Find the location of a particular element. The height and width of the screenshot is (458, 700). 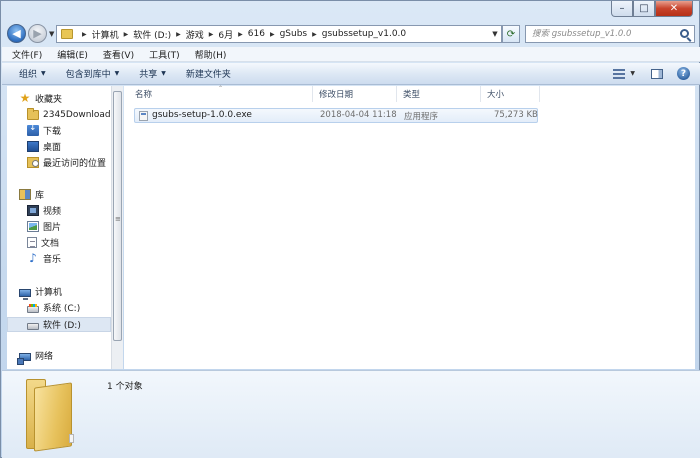

video-icon is located at coordinates (33, 210).